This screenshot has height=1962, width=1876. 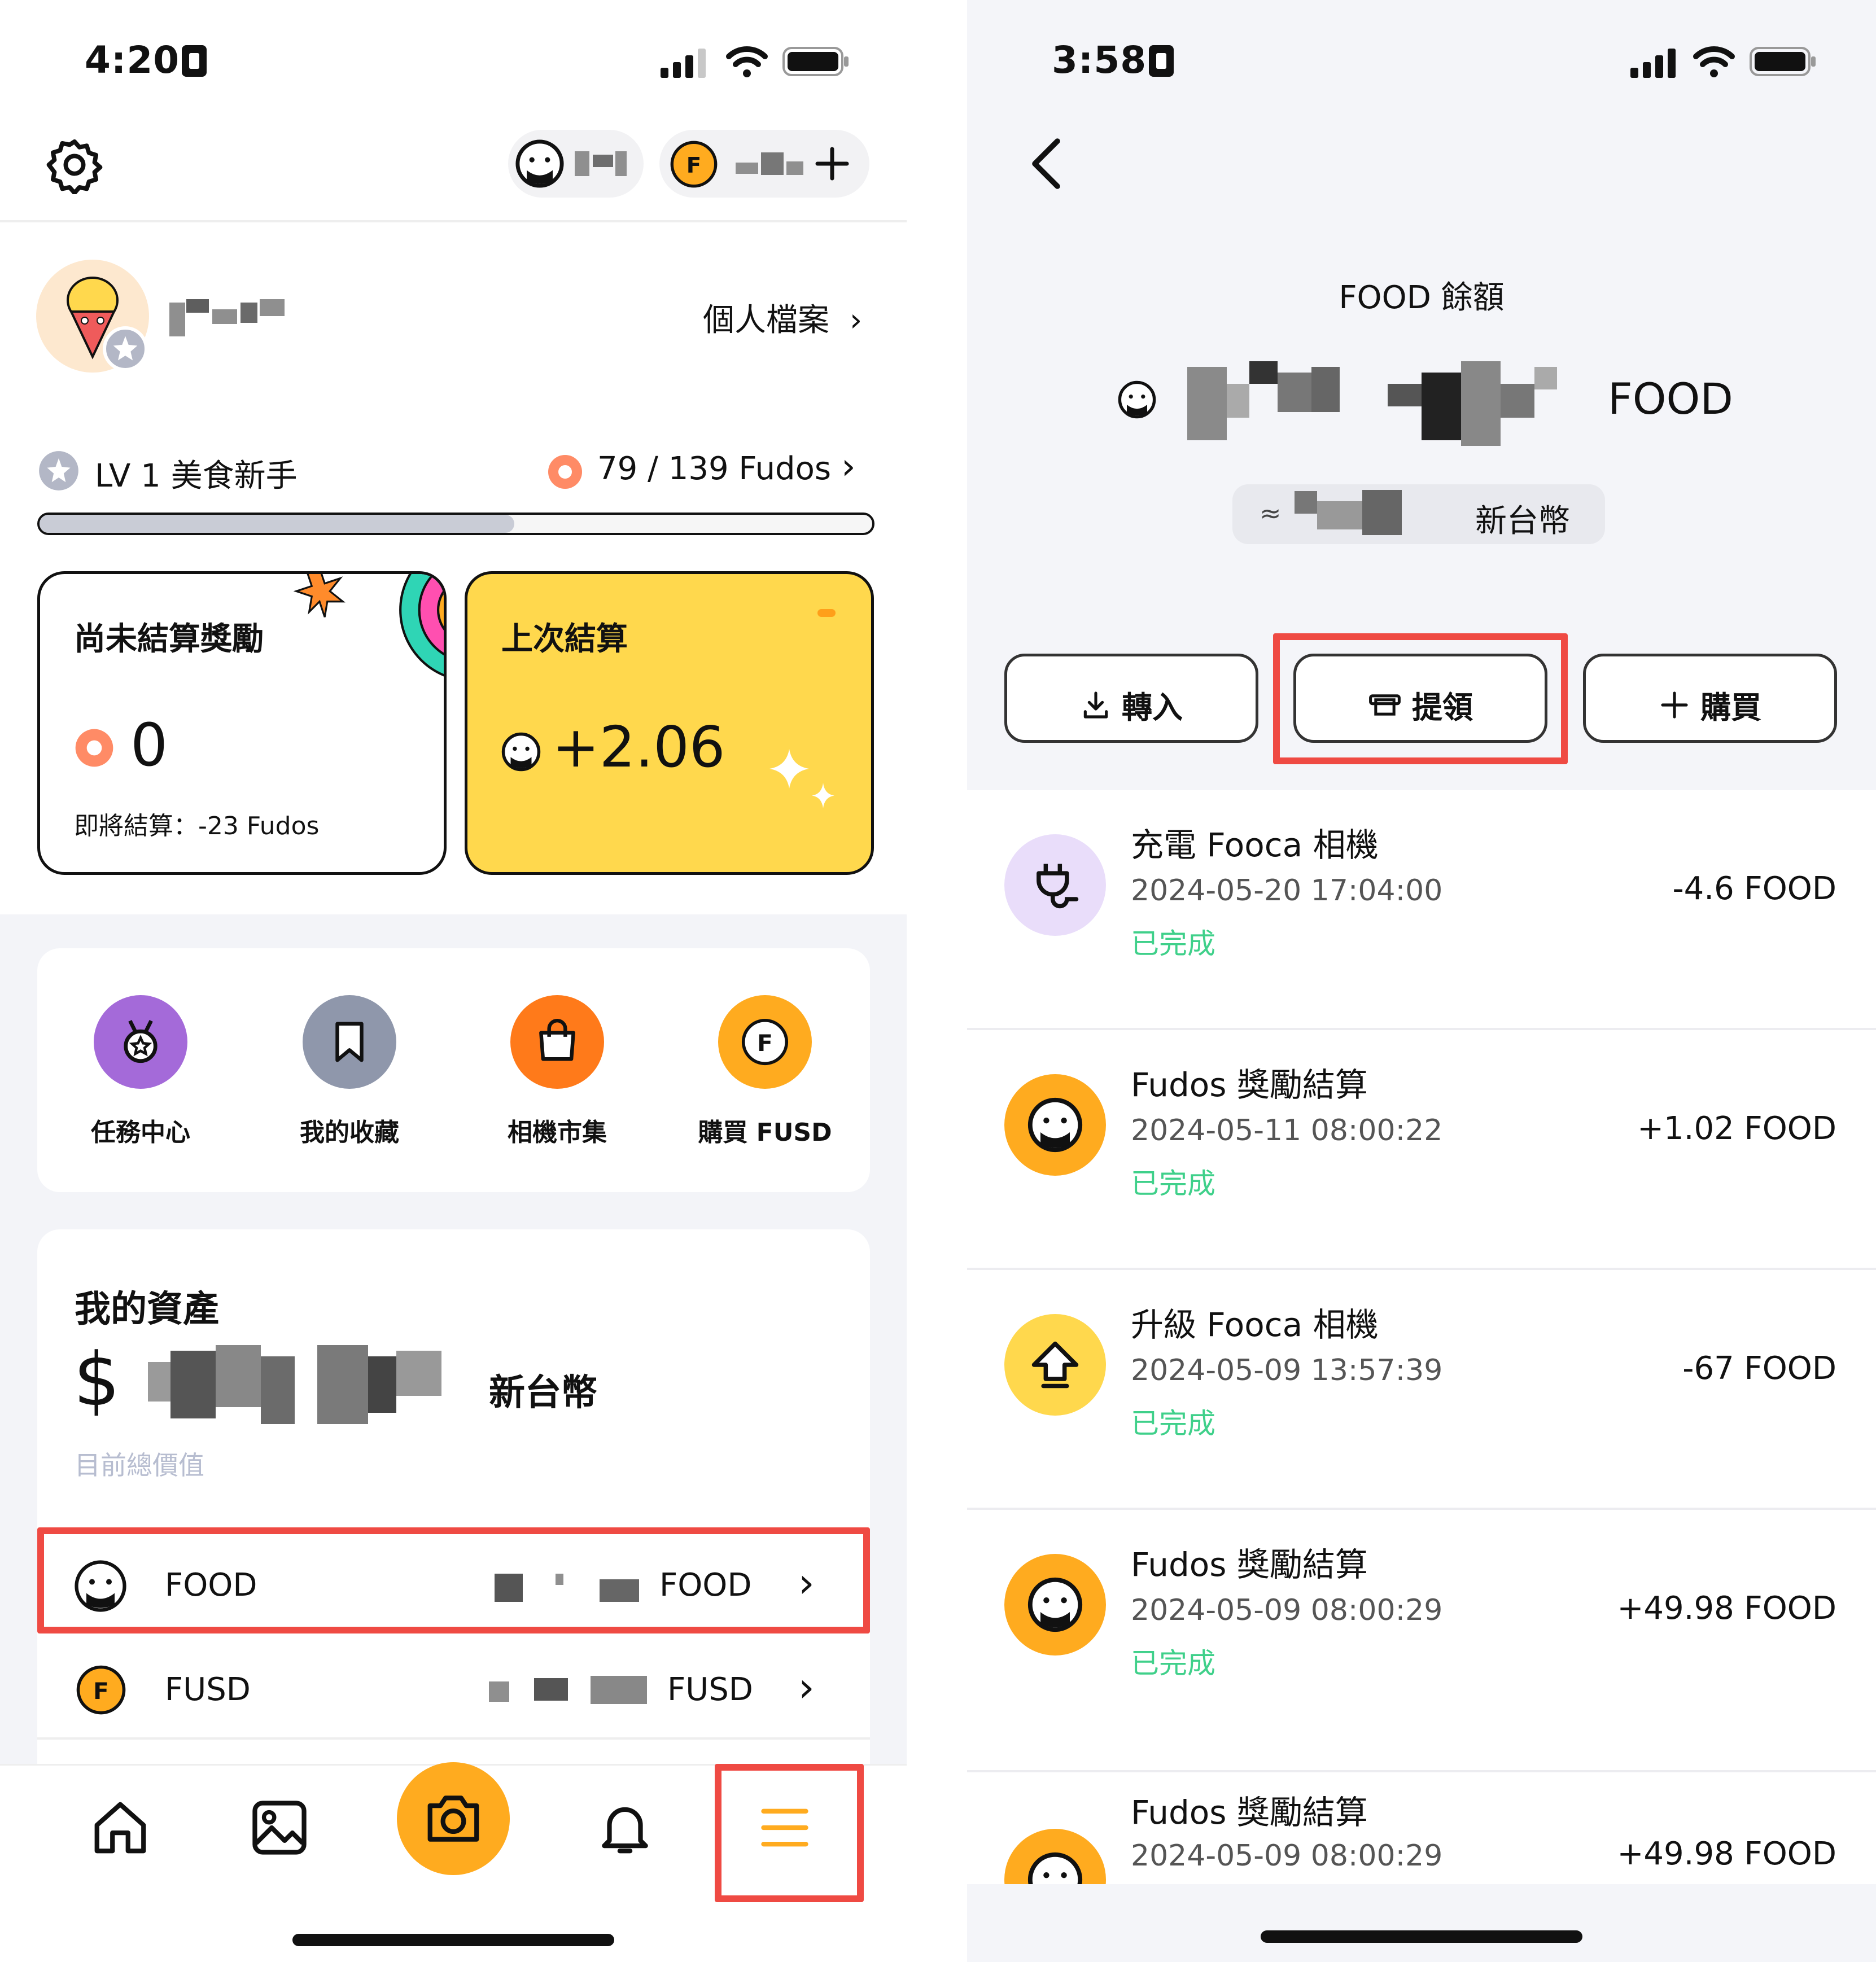 I want to click on fudos-donut-icon, so click(x=94, y=748).